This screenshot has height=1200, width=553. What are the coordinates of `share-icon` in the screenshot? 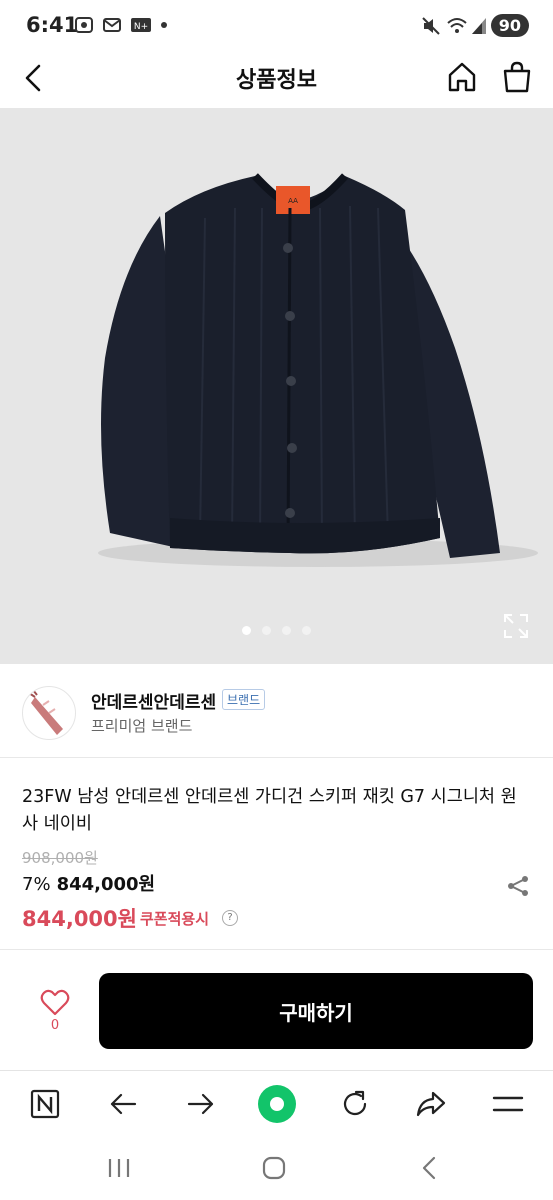 It's located at (518, 886).